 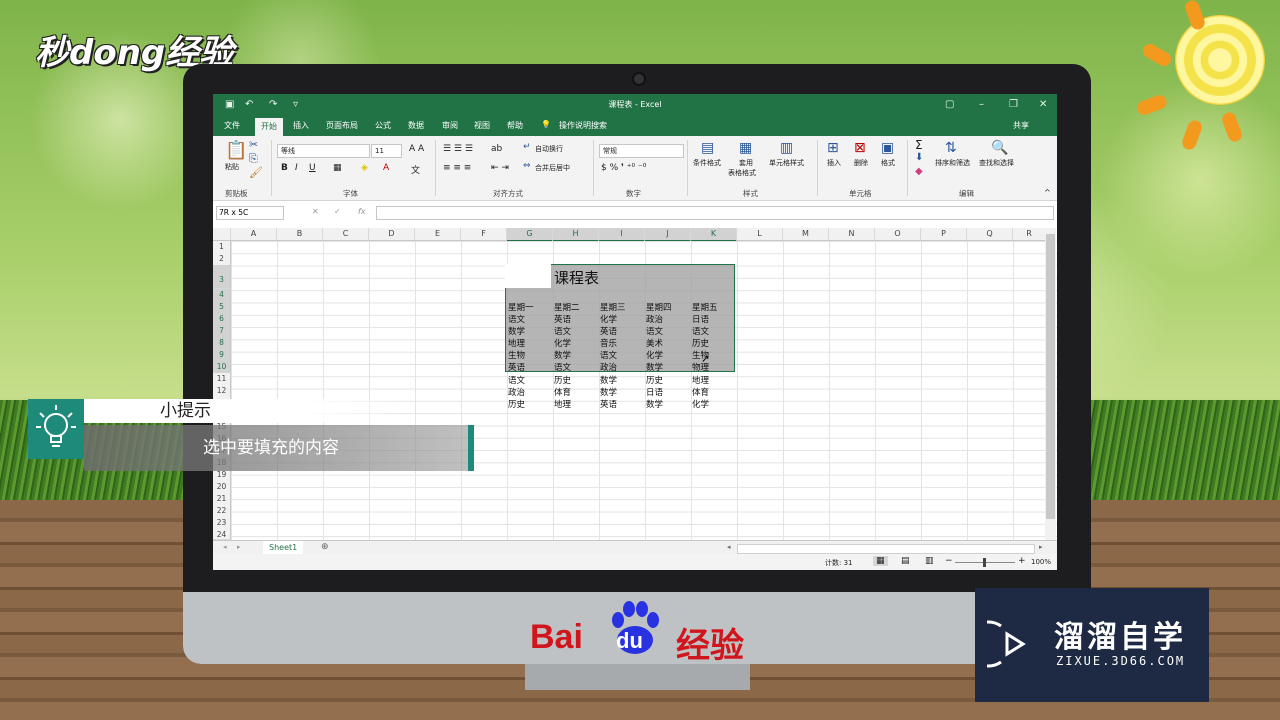 What do you see at coordinates (457, 168) in the screenshot?
I see `align-left-icons: ≡ ≡ ≡` at bounding box center [457, 168].